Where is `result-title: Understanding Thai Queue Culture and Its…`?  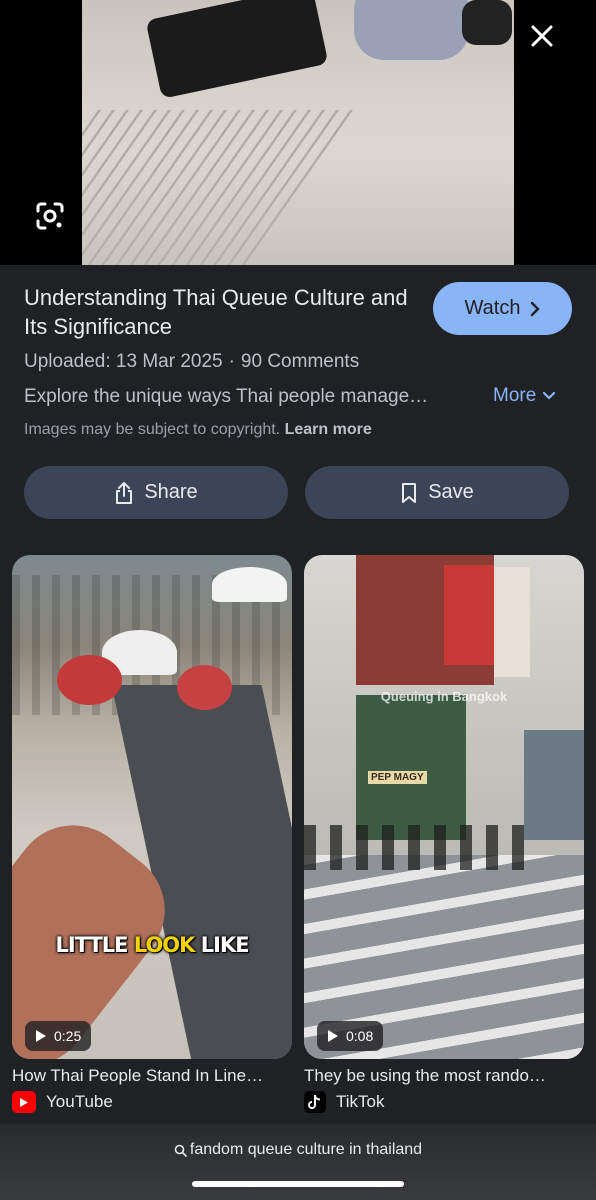
result-title: Understanding Thai Queue Culture and Its… is located at coordinates (219, 312).